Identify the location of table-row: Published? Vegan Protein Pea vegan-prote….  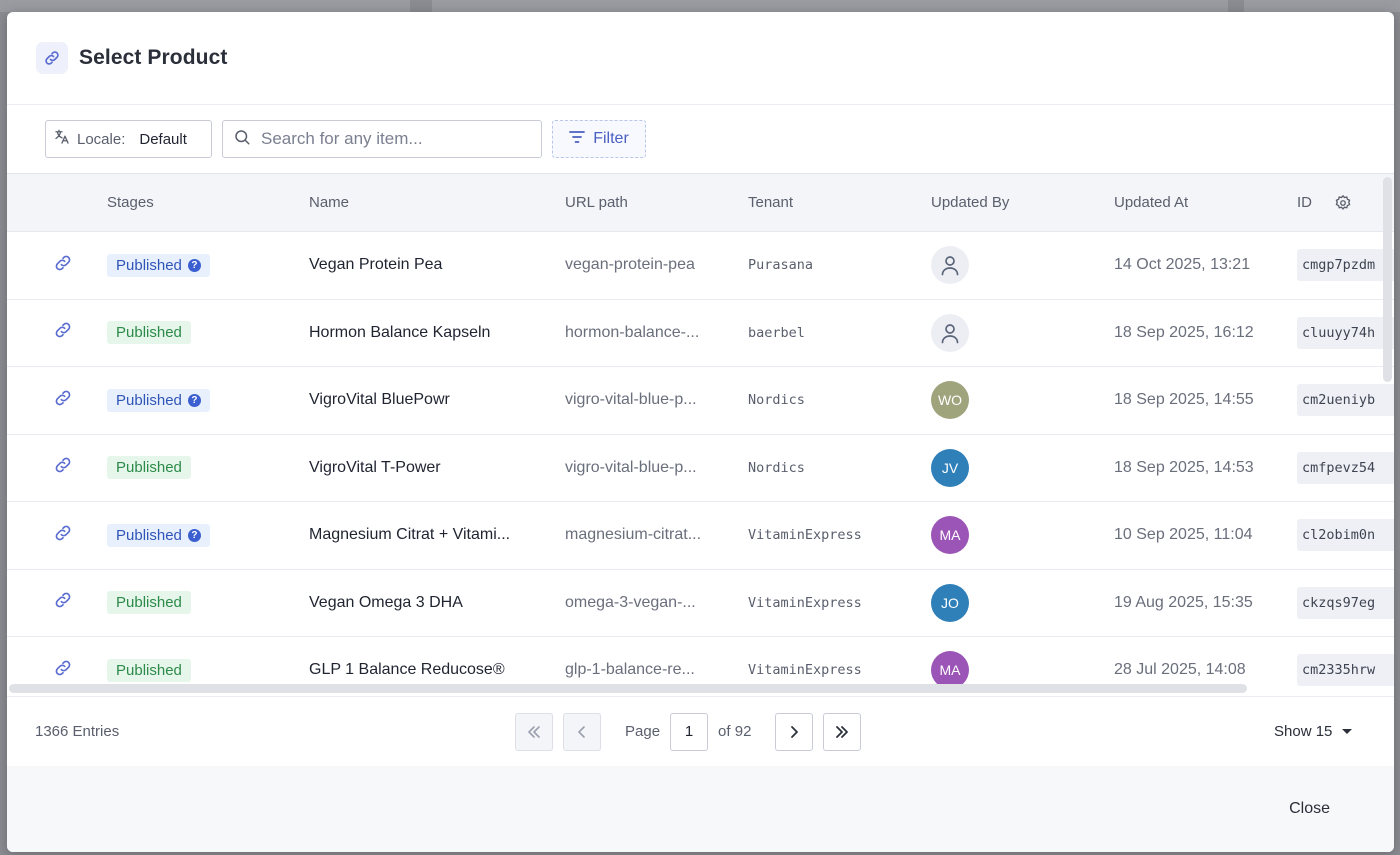
(700, 266).